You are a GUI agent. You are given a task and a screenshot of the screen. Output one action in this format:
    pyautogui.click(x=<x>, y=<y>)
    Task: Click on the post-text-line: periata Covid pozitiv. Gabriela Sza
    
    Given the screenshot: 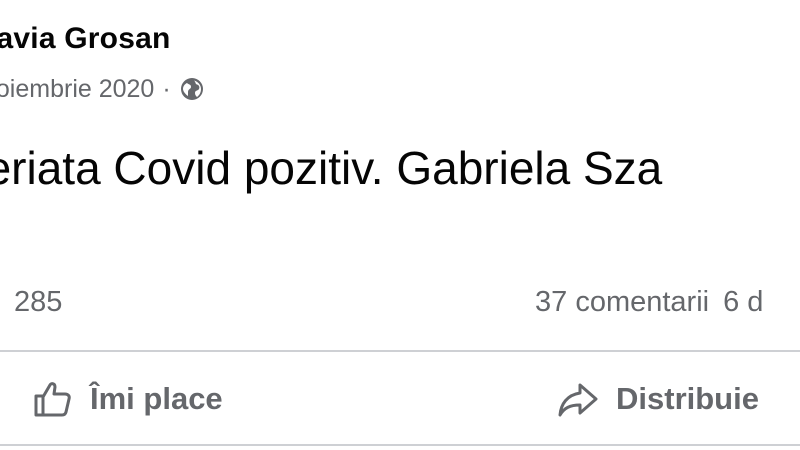 What is the action you would take?
    pyautogui.click(x=331, y=168)
    